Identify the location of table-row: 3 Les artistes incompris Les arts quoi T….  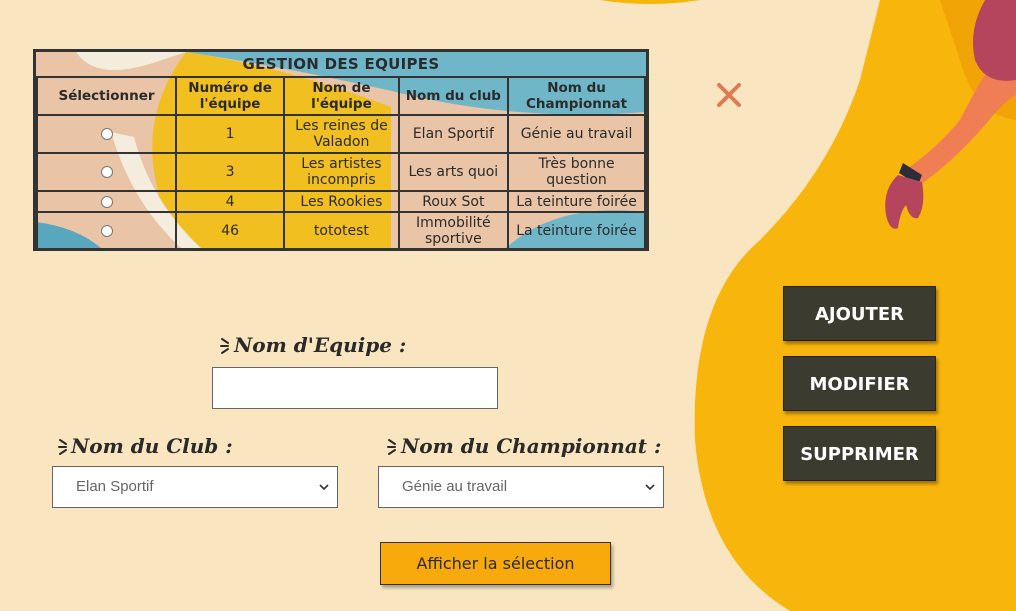
(341, 172).